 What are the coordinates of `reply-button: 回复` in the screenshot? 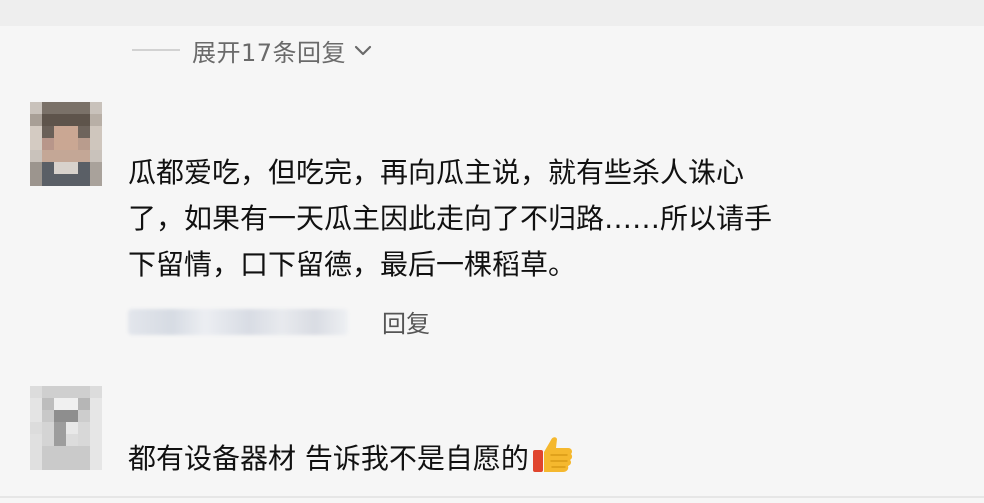 It's located at (406, 321).